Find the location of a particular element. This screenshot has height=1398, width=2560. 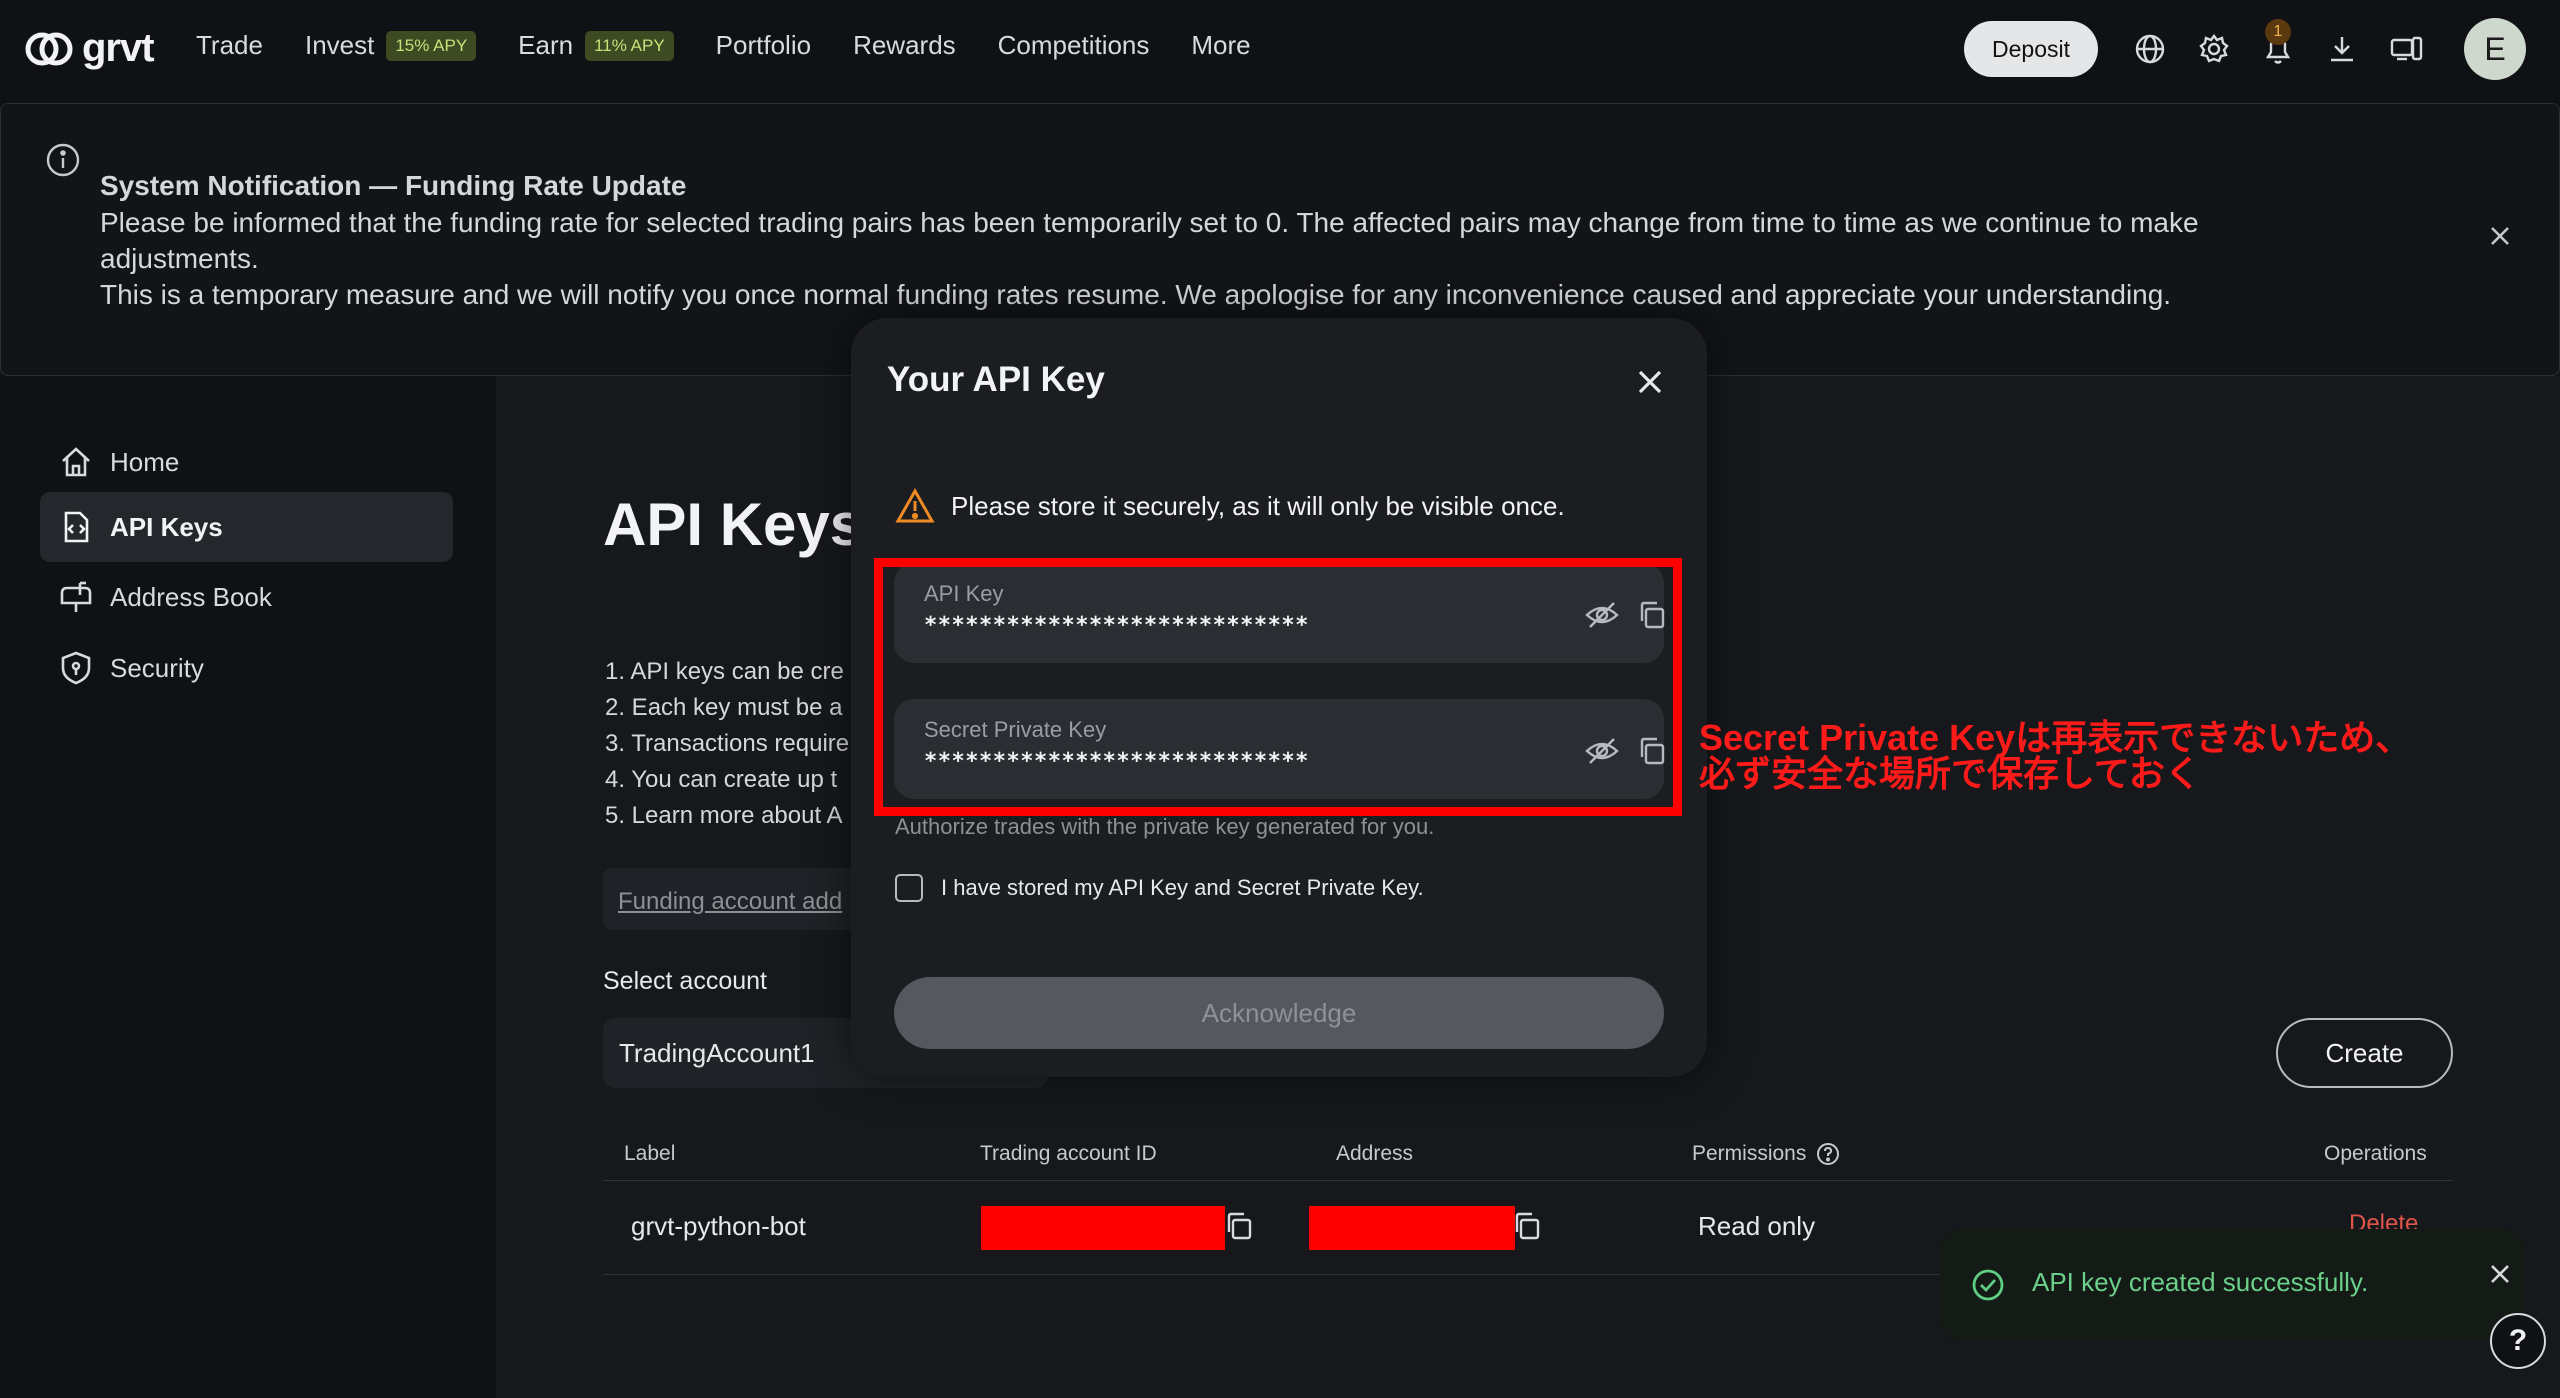

sidebar-item-api-keys: API Keys is located at coordinates (246, 527).